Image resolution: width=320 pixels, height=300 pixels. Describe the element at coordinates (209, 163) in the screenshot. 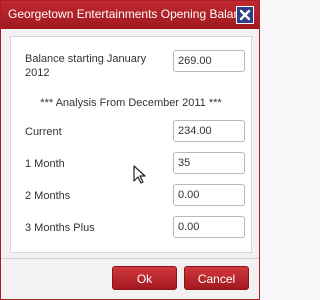

I see `one-month-input: 35` at that location.